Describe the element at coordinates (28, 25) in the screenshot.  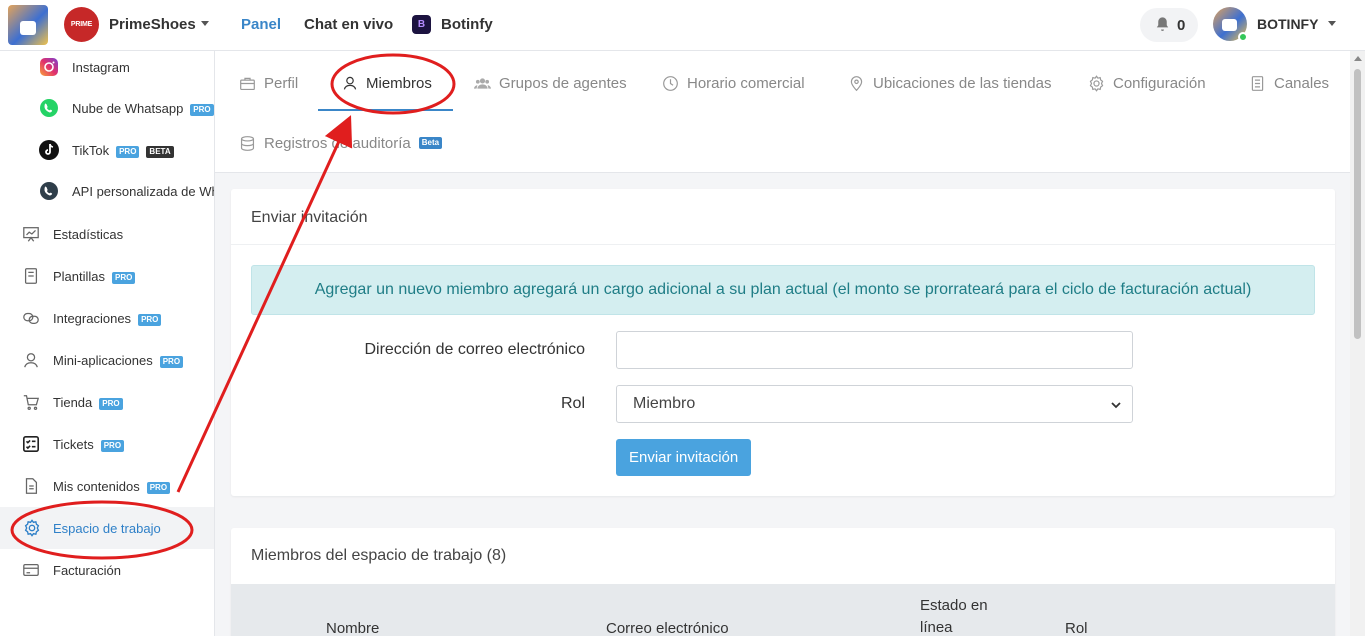
I see `app-logo` at that location.